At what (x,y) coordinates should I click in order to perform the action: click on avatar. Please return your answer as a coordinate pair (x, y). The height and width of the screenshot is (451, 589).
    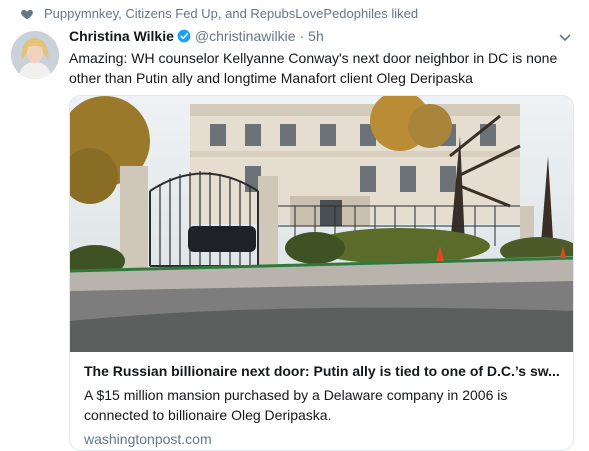
    Looking at the image, I should click on (35, 55).